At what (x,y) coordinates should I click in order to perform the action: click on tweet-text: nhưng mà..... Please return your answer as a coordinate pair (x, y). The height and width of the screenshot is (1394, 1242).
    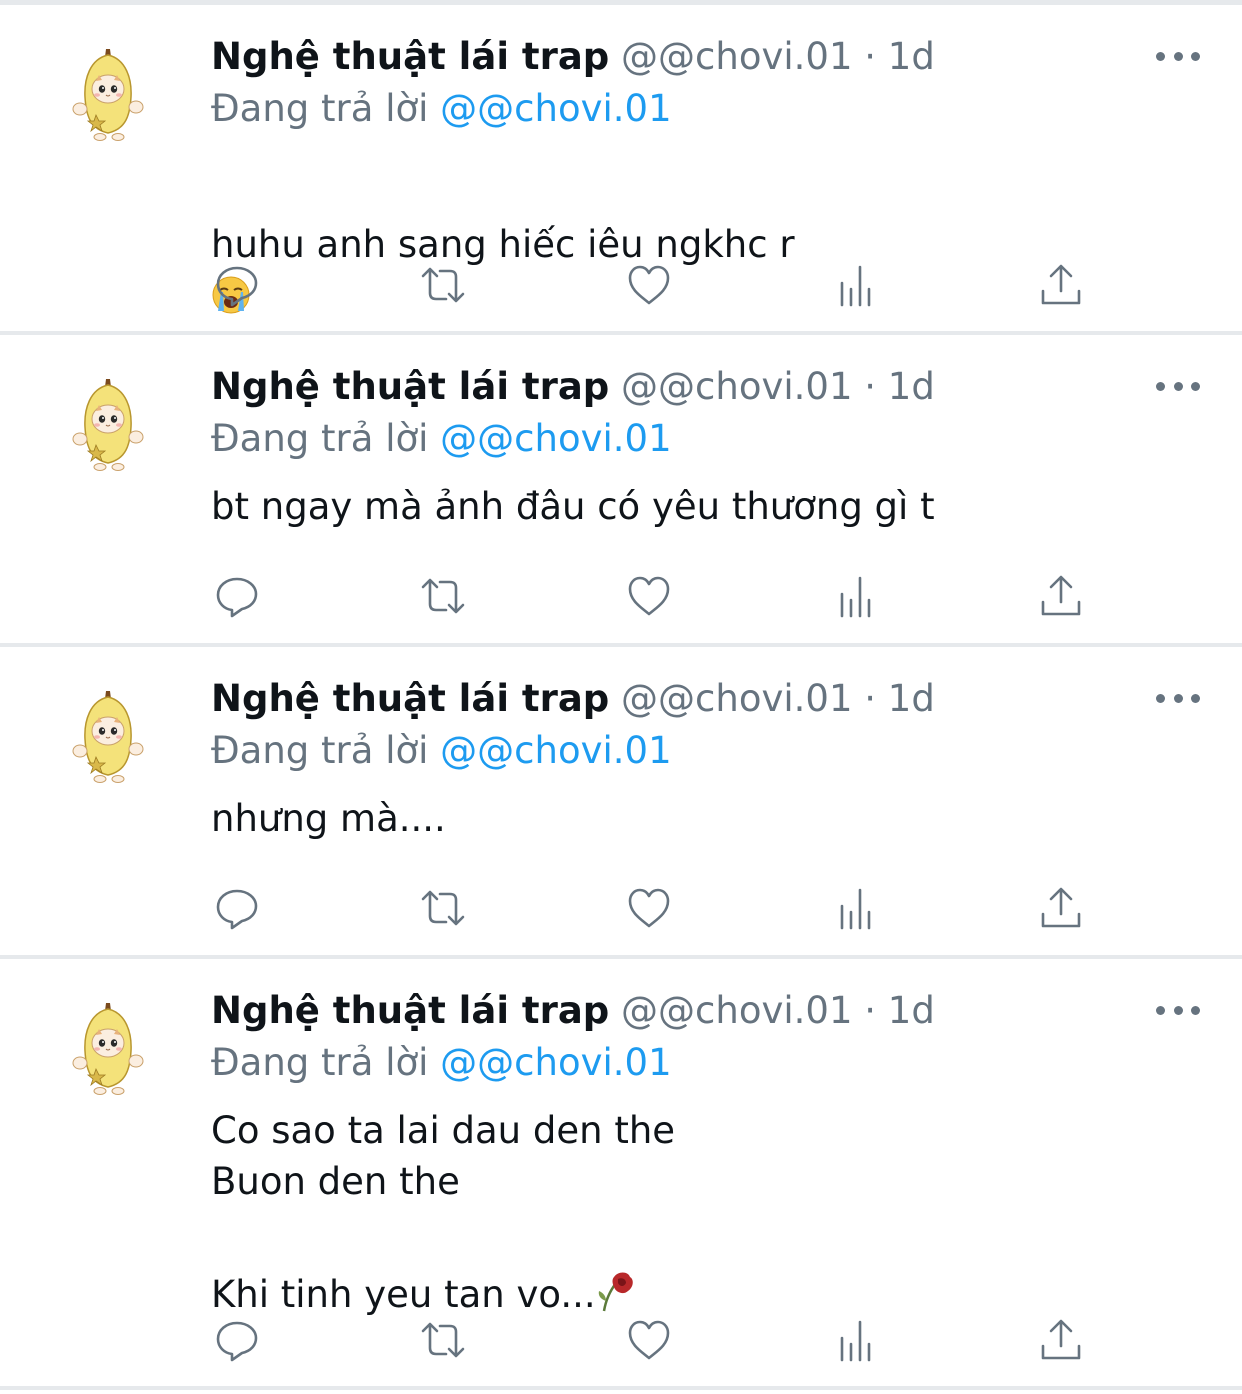
    Looking at the image, I should click on (328, 818).